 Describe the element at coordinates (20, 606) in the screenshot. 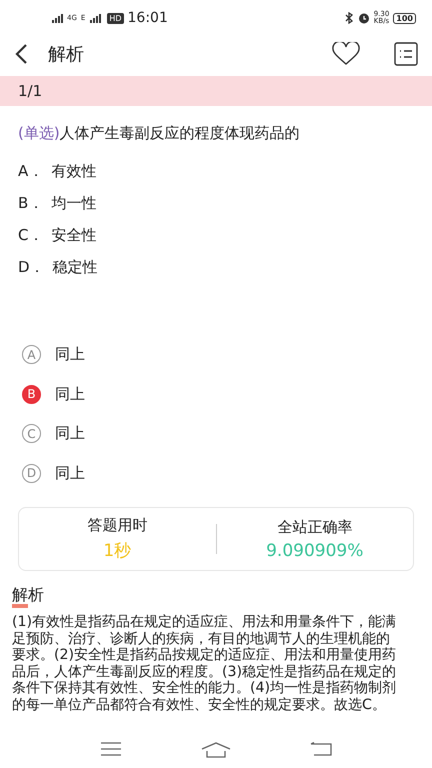

I see `heading-marker` at that location.